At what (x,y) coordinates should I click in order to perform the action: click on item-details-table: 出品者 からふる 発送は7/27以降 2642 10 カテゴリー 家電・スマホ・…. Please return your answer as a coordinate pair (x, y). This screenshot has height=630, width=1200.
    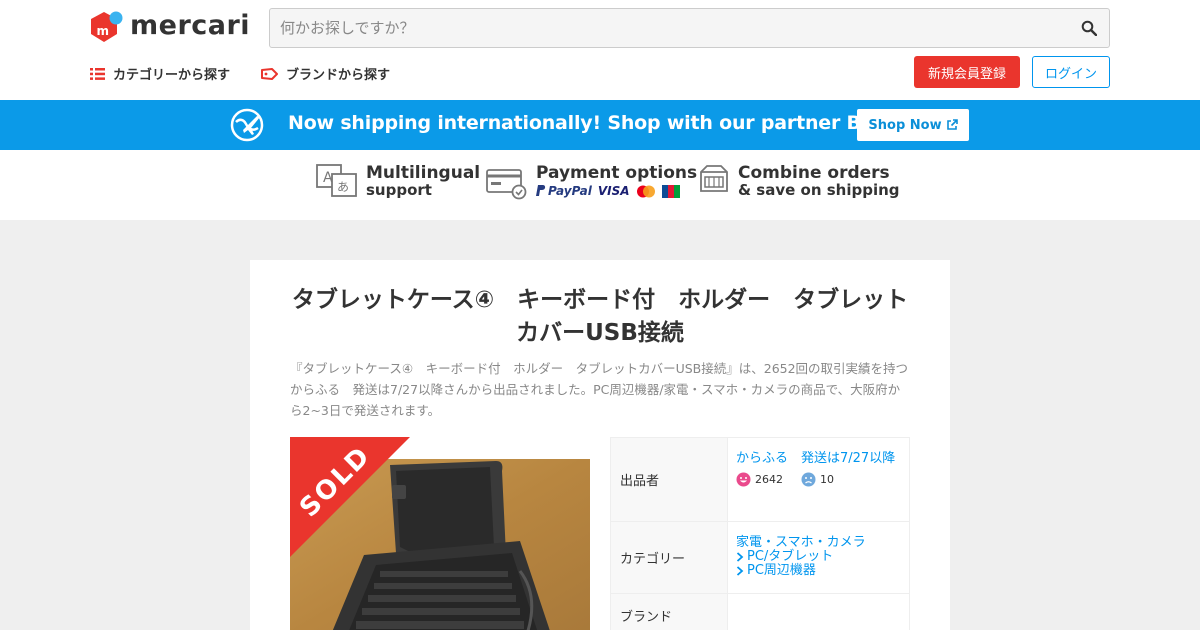
    Looking at the image, I should click on (760, 533).